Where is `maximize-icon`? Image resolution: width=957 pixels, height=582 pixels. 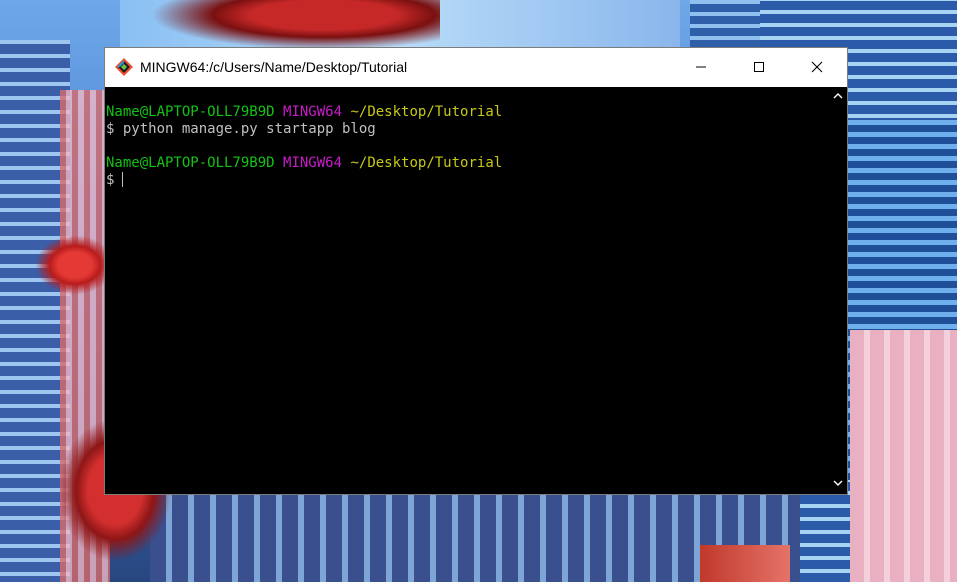 maximize-icon is located at coordinates (759, 67).